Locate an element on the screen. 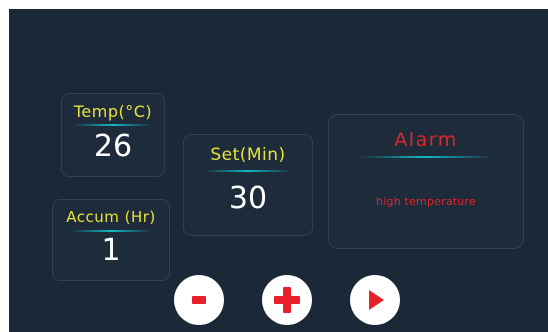 The width and height of the screenshot is (548, 332). temp-panel: Temp(°C) 26 is located at coordinates (113, 135).